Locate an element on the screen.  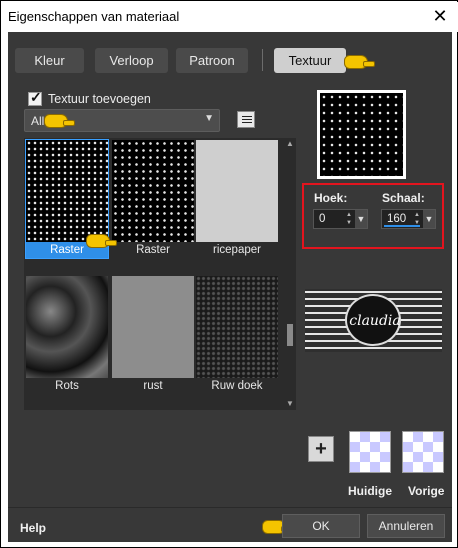
logo-text: claudia is located at coordinates (375, 321).